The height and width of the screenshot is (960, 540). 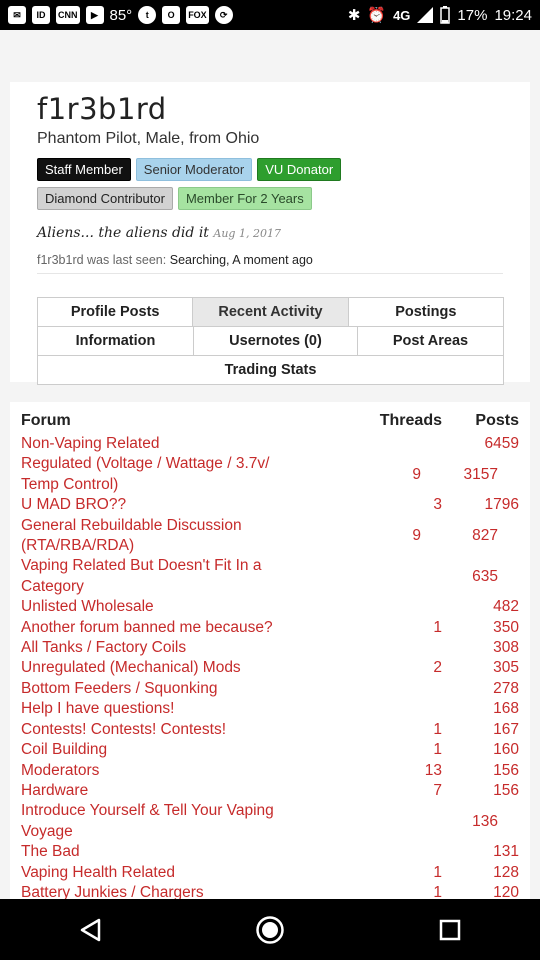 I want to click on table-header: Forum Threads Posts, so click(x=270, y=423).